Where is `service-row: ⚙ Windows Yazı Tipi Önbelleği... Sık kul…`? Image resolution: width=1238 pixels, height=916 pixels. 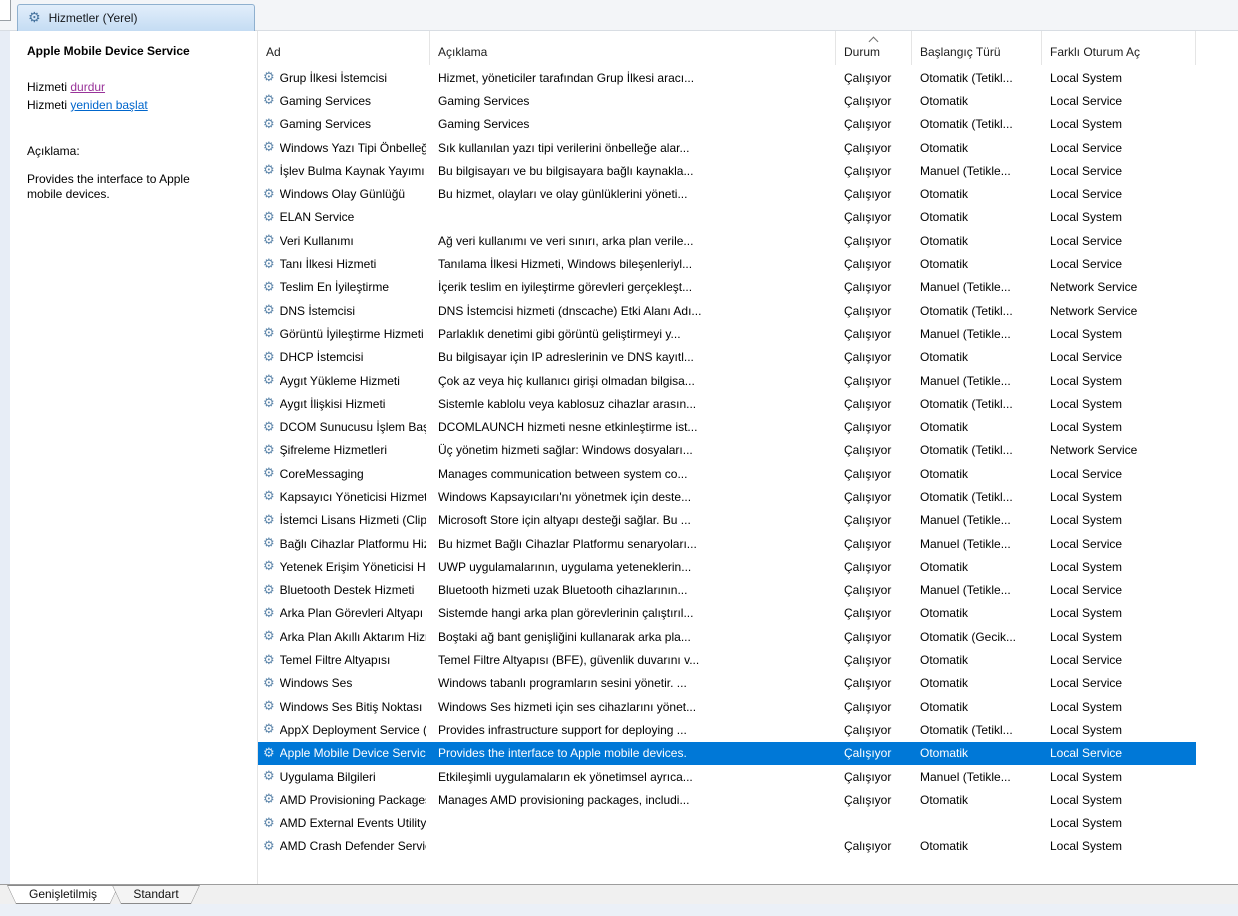 service-row: ⚙ Windows Yazı Tipi Önbelleği... Sık kul… is located at coordinates (727, 147).